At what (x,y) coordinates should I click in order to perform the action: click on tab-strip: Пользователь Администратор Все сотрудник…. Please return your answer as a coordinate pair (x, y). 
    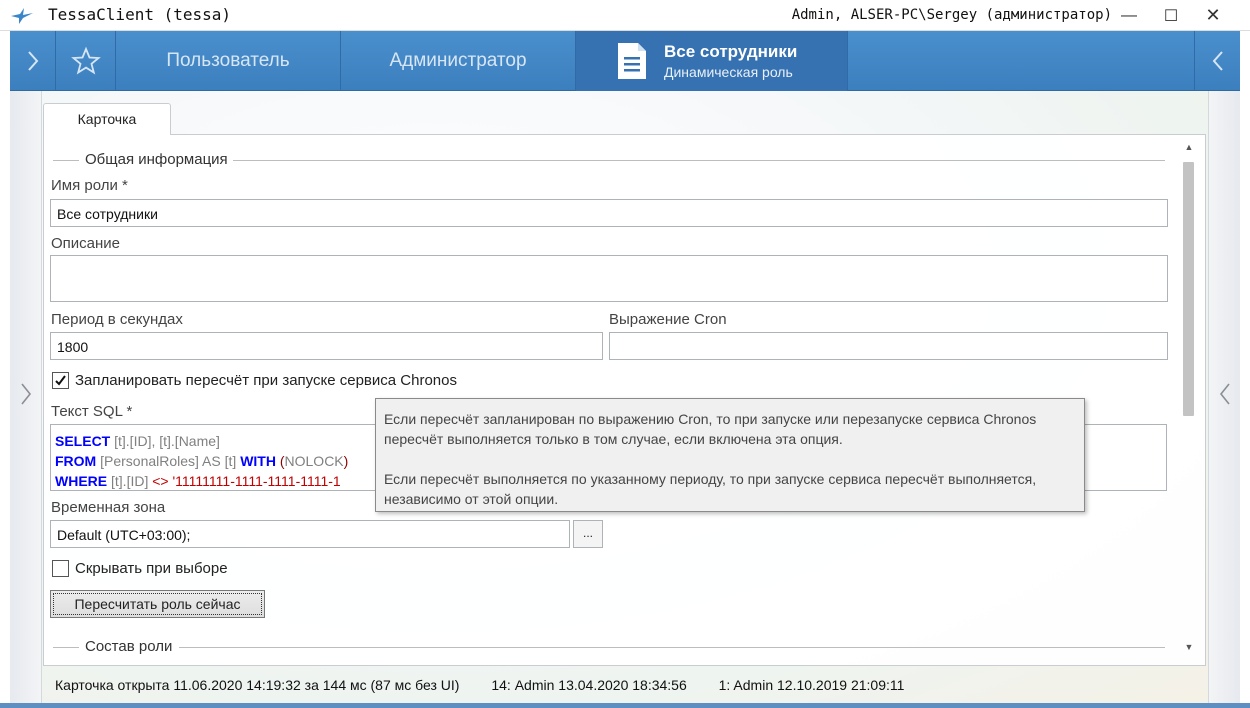
    Looking at the image, I should click on (625, 61).